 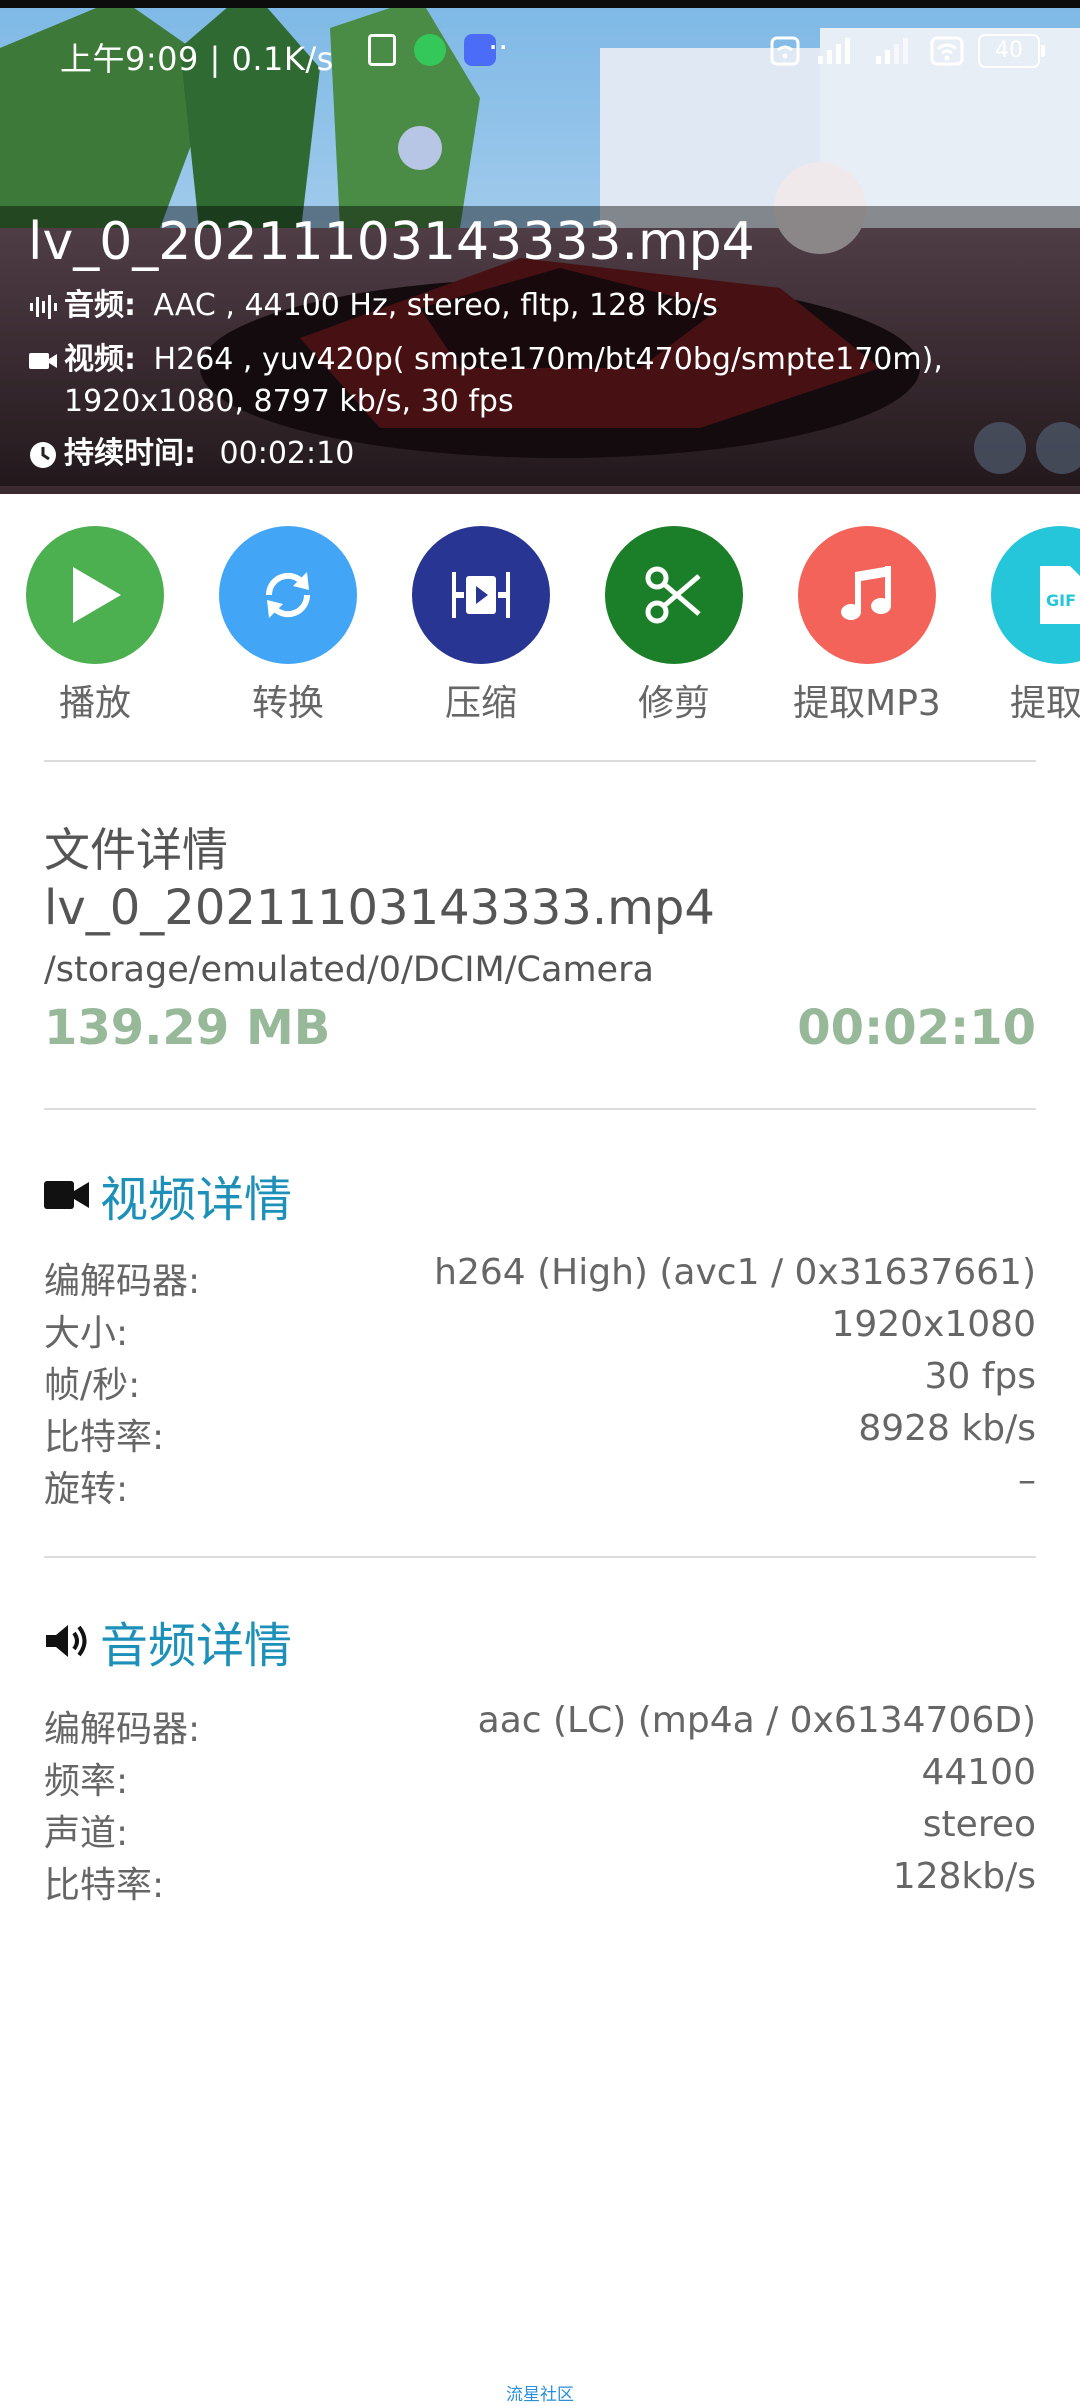 What do you see at coordinates (866, 593) in the screenshot?
I see `music-note-icon` at bounding box center [866, 593].